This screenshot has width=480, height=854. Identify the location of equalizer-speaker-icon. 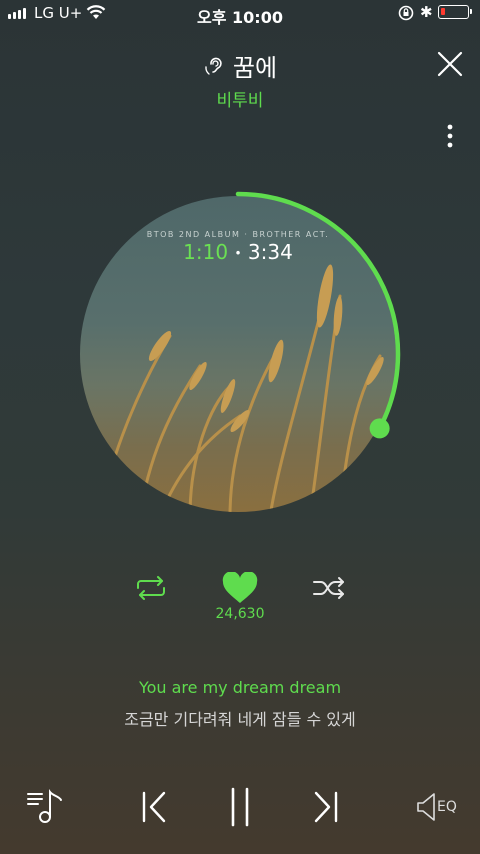
(426, 807).